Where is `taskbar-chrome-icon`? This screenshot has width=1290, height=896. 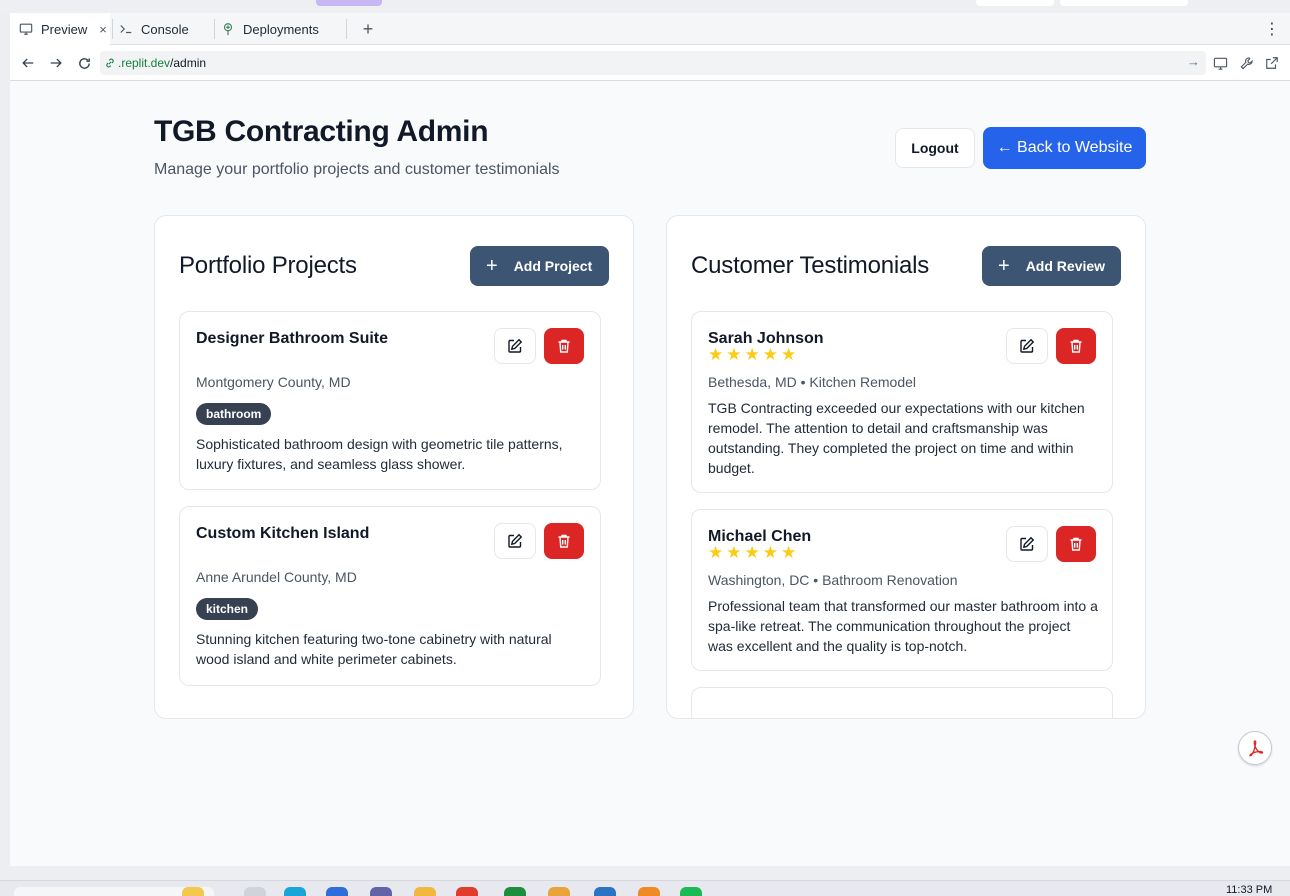 taskbar-chrome-icon is located at coordinates (467, 891).